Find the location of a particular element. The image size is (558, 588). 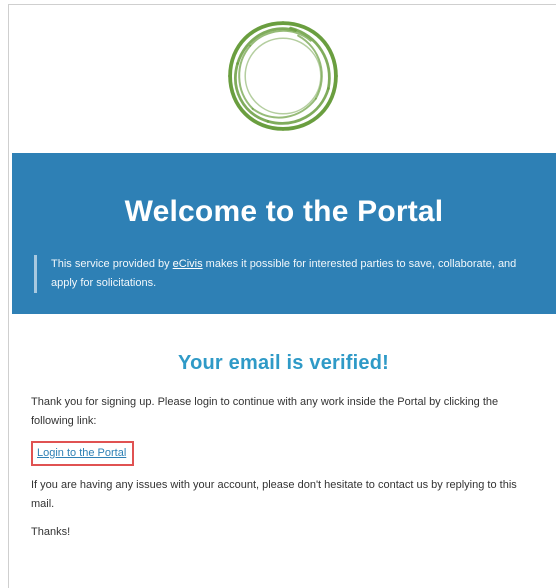

login-link-highlight: Login to the Portal is located at coordinates (83, 453).